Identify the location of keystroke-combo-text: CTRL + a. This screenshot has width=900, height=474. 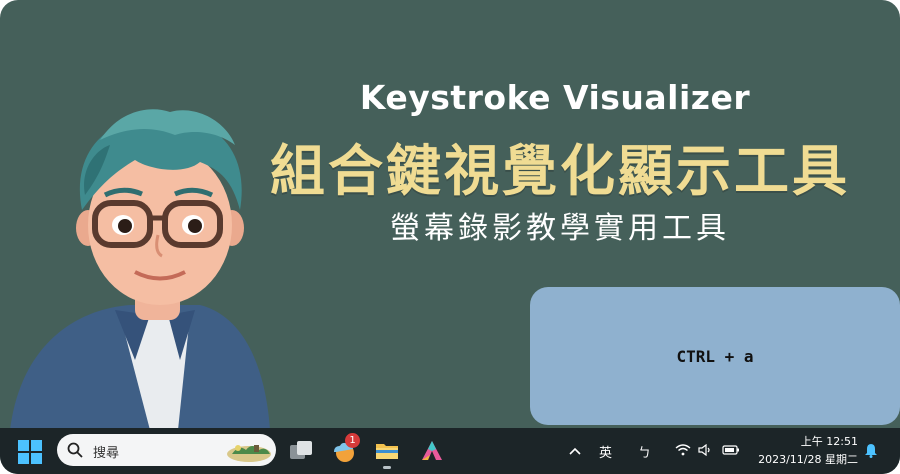
(715, 356).